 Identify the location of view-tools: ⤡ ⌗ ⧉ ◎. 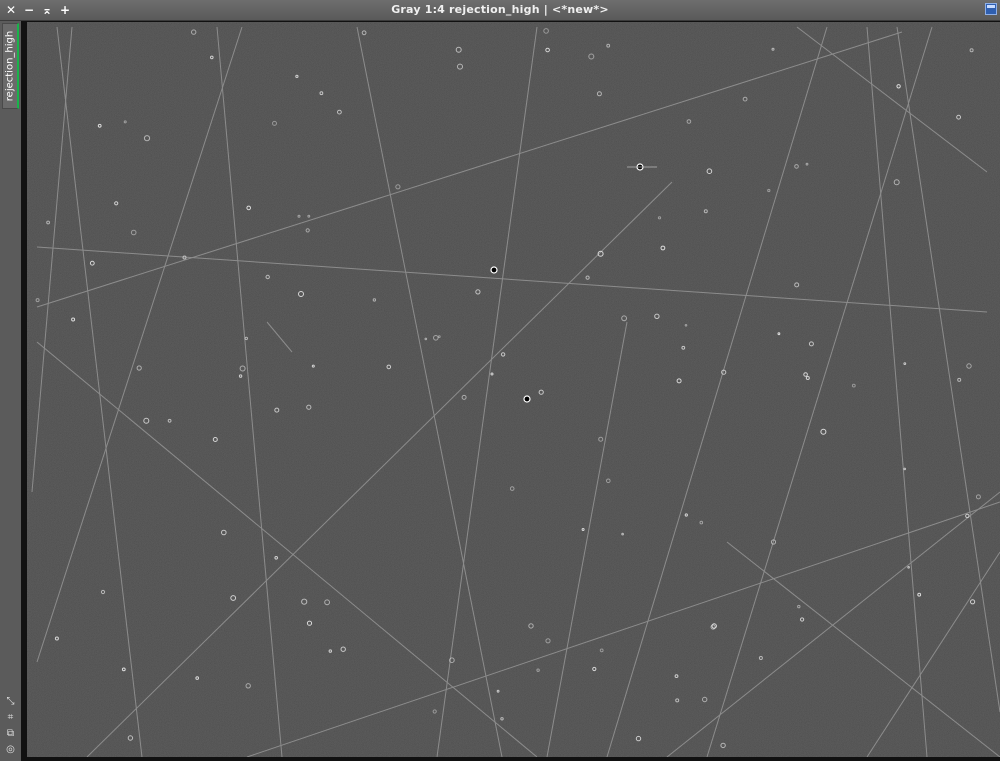
(10, 725).